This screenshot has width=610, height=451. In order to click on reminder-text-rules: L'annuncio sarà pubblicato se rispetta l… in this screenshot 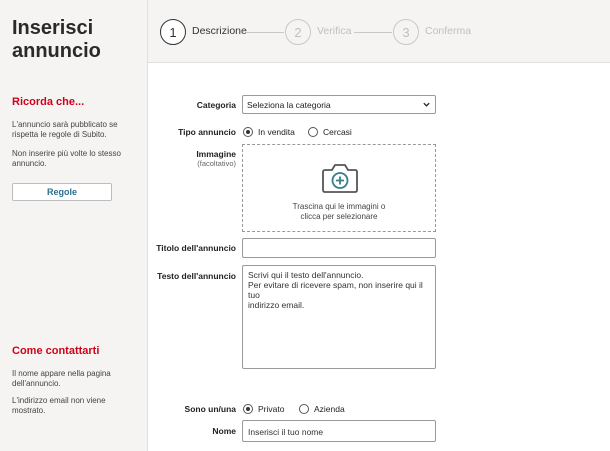, I will do `click(65, 129)`.